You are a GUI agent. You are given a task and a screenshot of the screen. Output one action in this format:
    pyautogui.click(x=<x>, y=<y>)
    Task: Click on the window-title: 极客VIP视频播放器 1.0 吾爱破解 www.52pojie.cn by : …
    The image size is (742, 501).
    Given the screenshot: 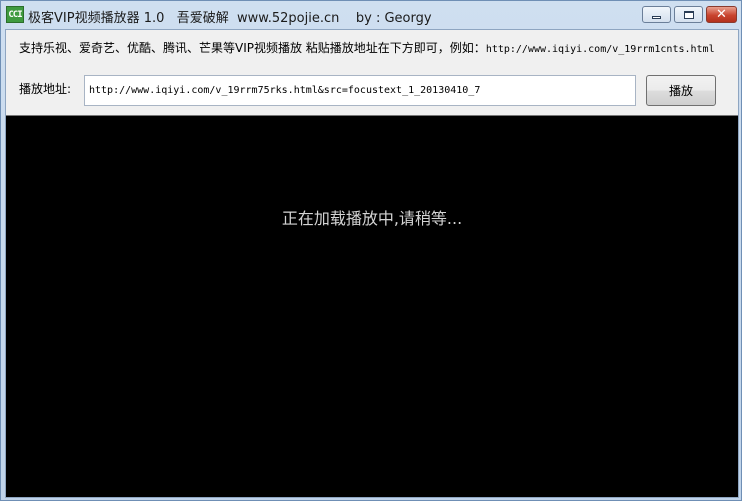 What is the action you would take?
    pyautogui.click(x=230, y=18)
    